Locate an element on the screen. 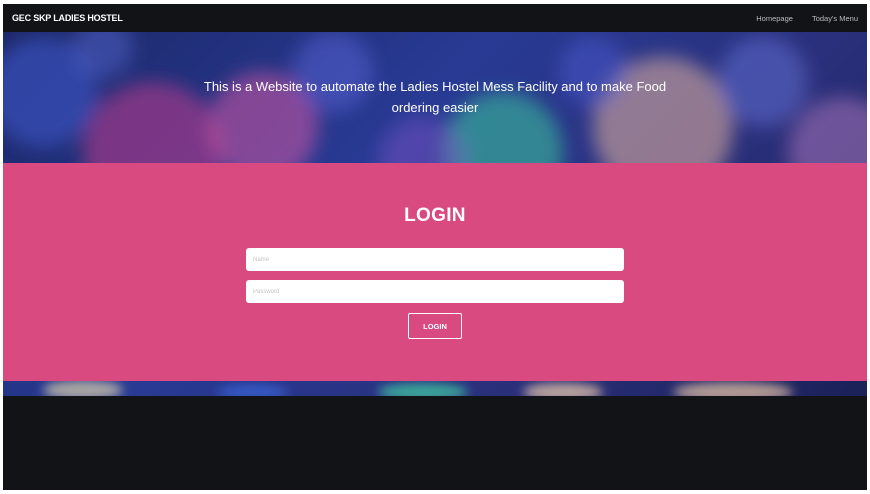 The height and width of the screenshot is (494, 870). login-title: LOGIN is located at coordinates (435, 215).